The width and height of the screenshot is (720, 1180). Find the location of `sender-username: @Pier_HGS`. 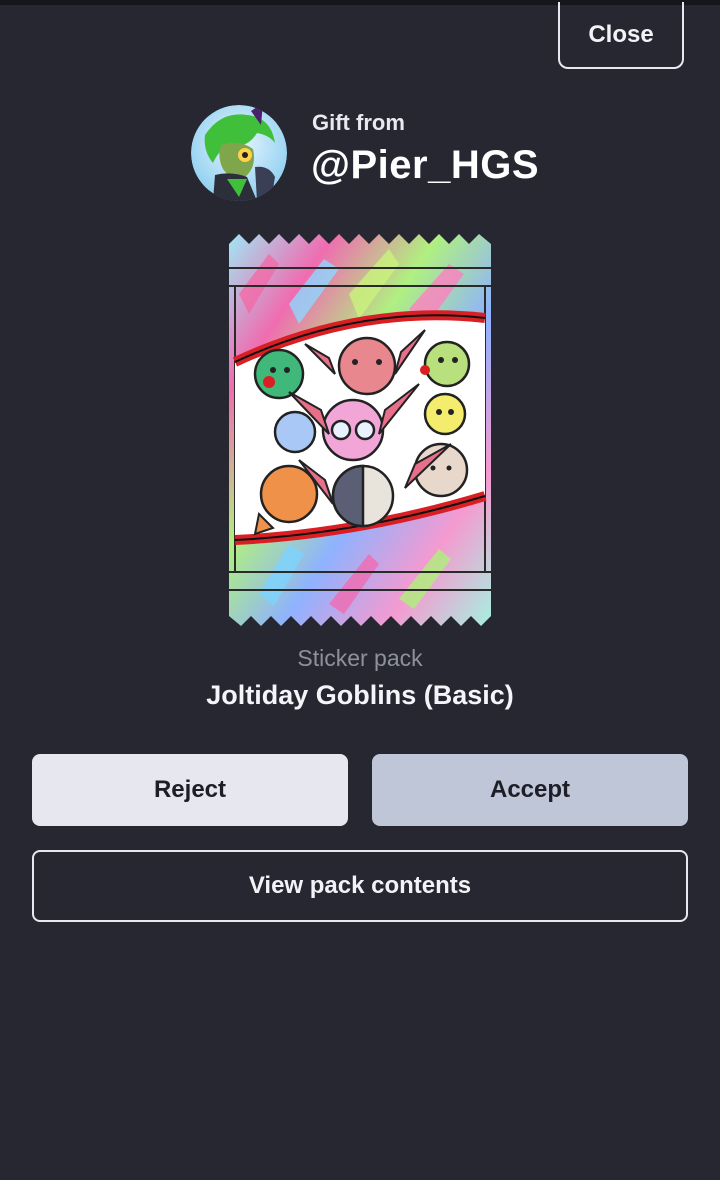

sender-username: @Pier_HGS is located at coordinates (425, 165).